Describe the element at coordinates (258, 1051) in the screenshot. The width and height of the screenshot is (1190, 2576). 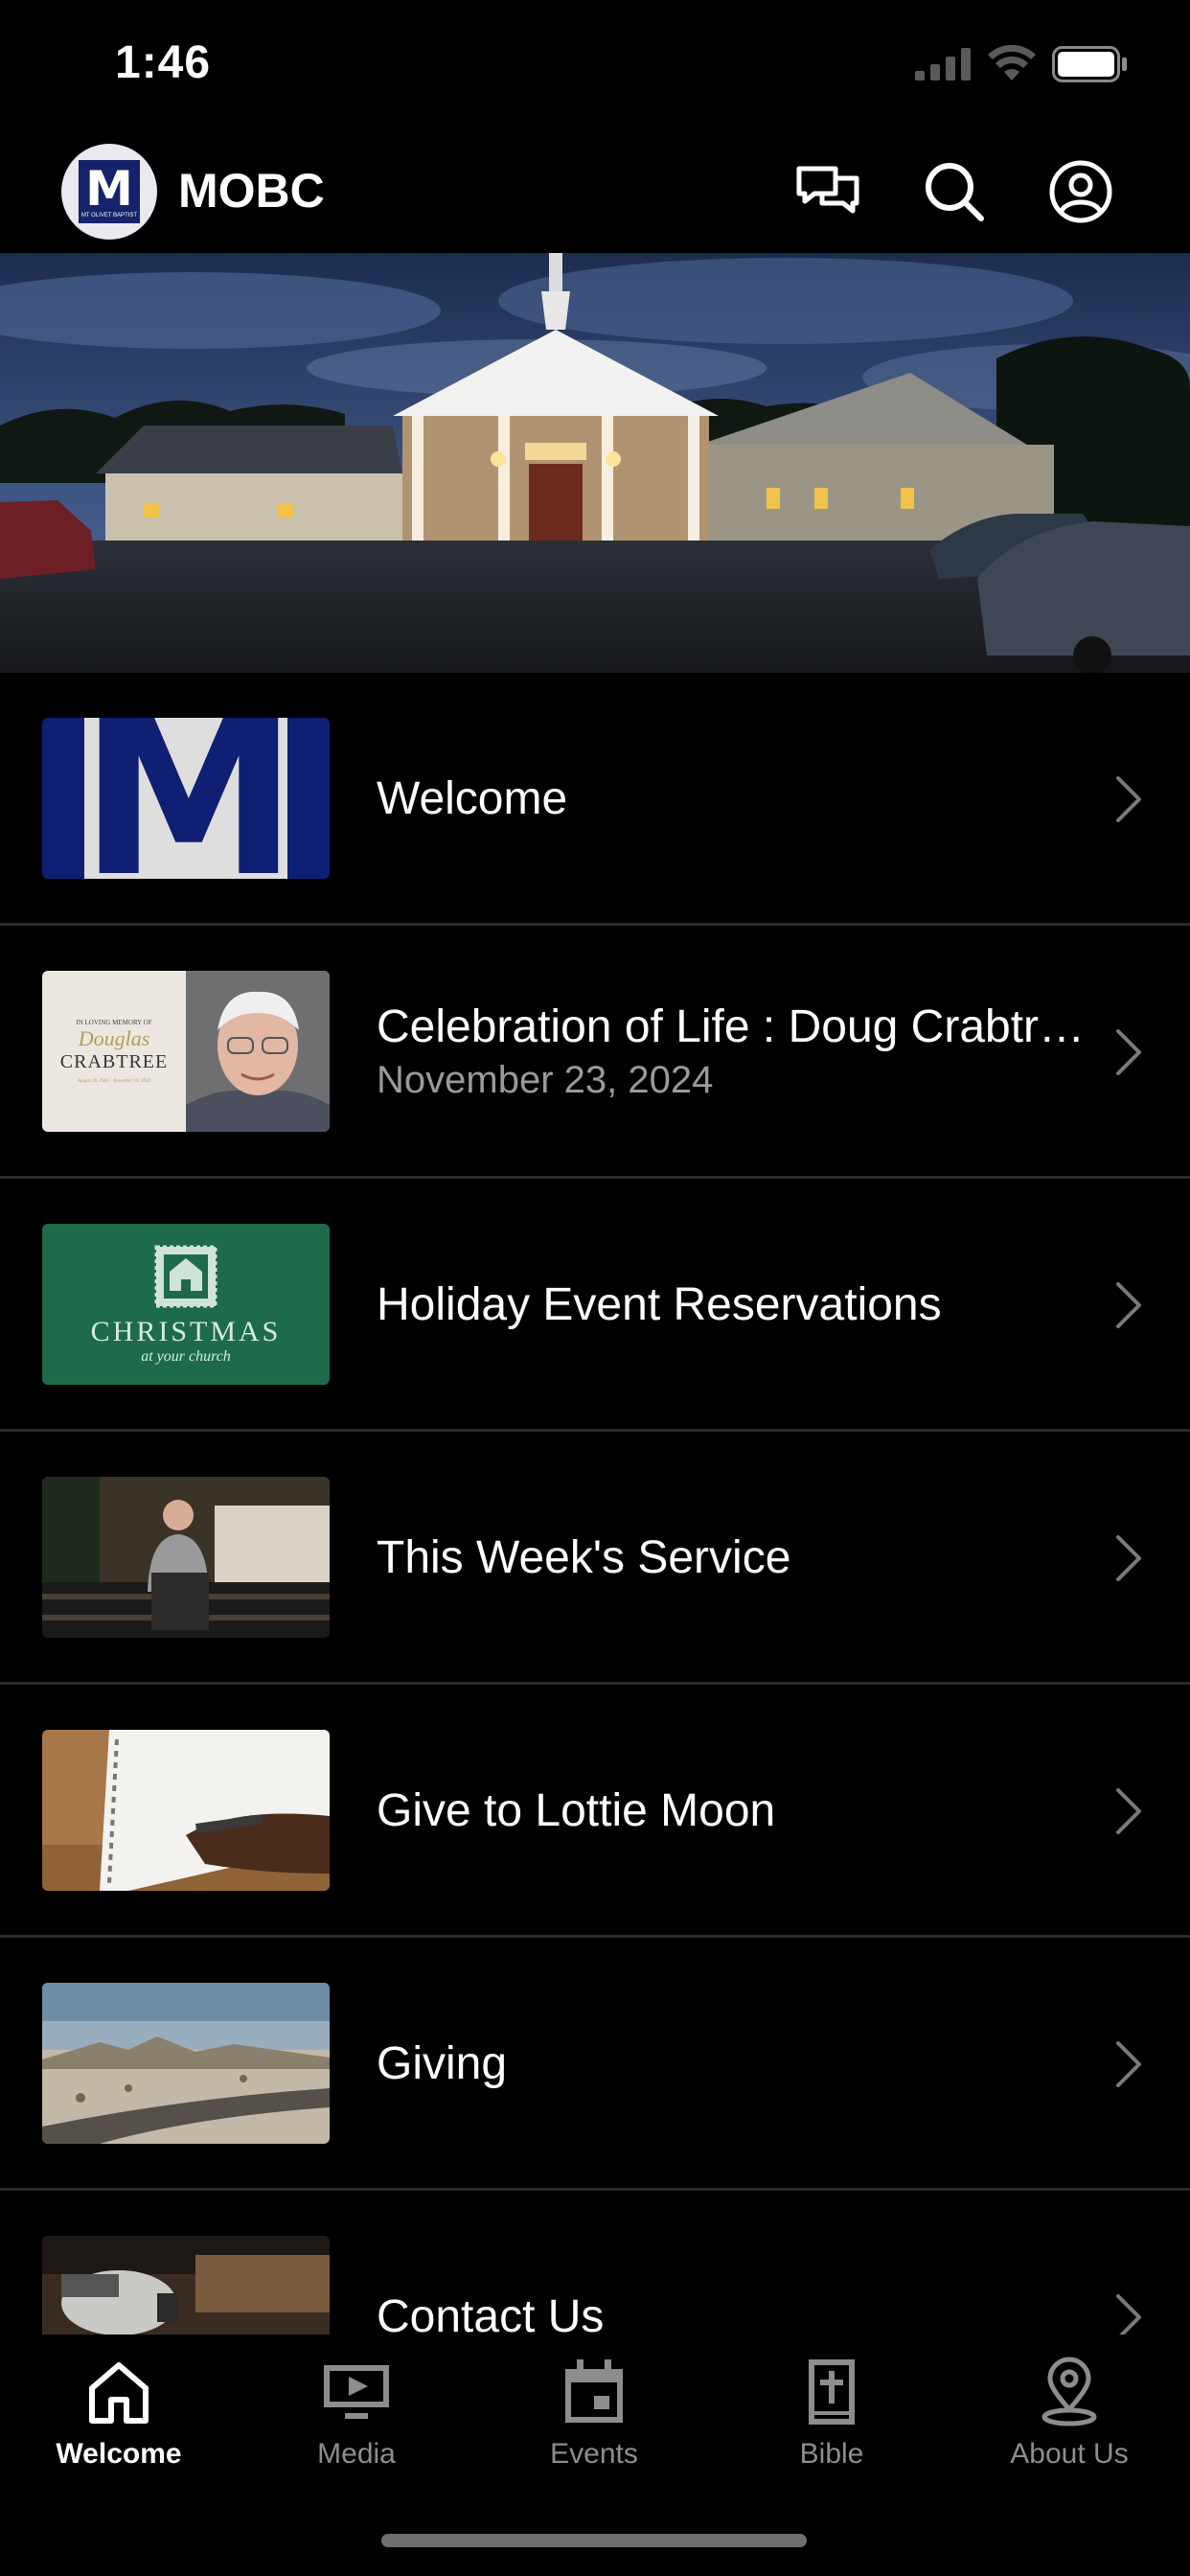
I see `memorial-portrait` at that location.